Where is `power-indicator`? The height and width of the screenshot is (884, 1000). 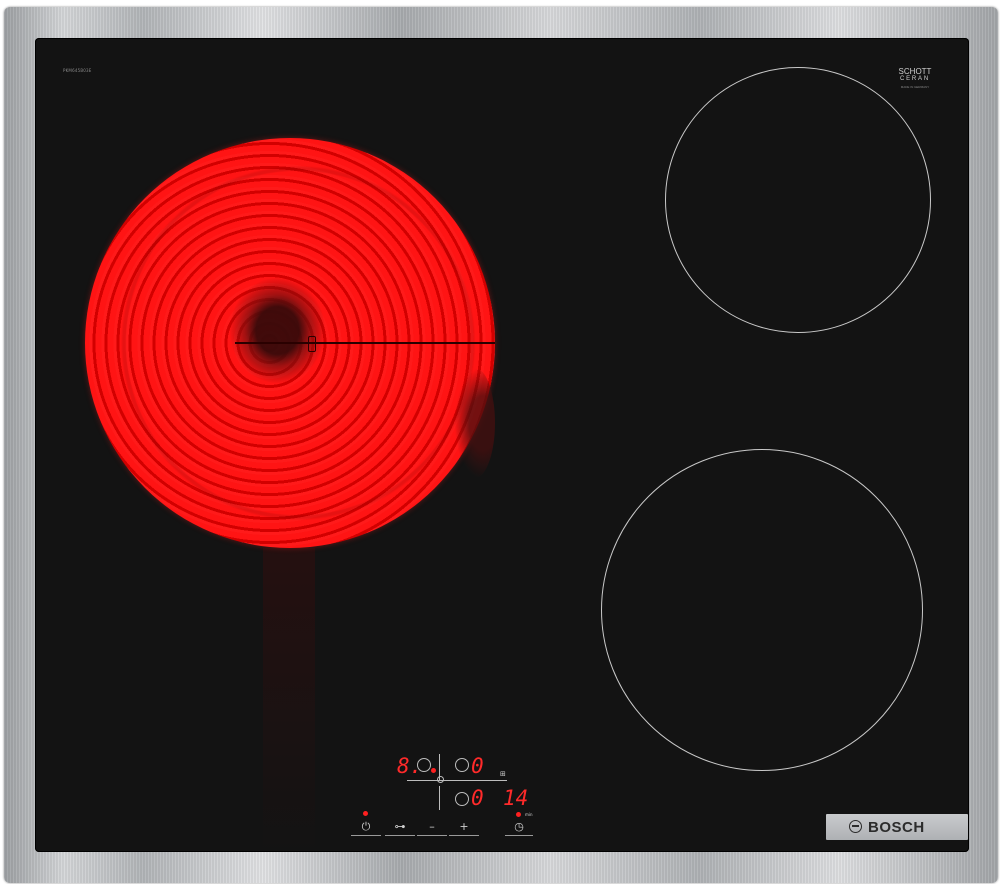 power-indicator is located at coordinates (365, 813).